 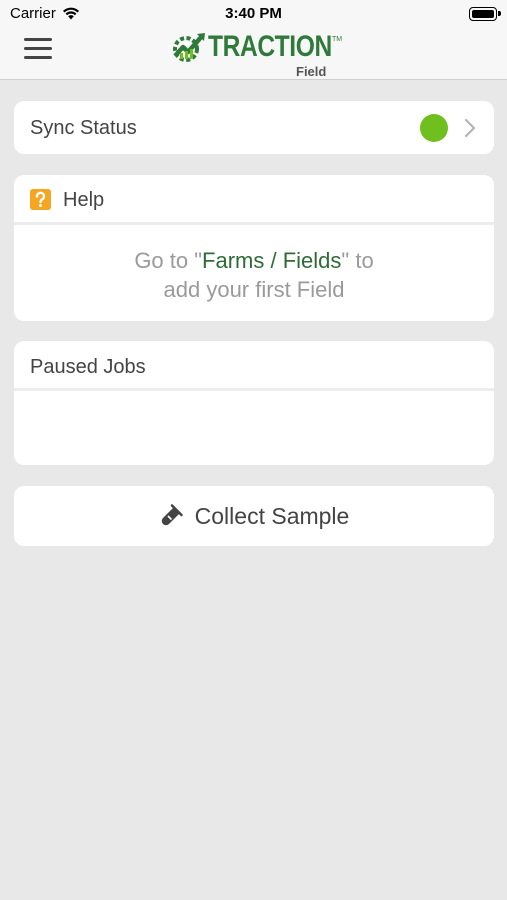 What do you see at coordinates (311, 71) in the screenshot?
I see `logo-subtitle: Field` at bounding box center [311, 71].